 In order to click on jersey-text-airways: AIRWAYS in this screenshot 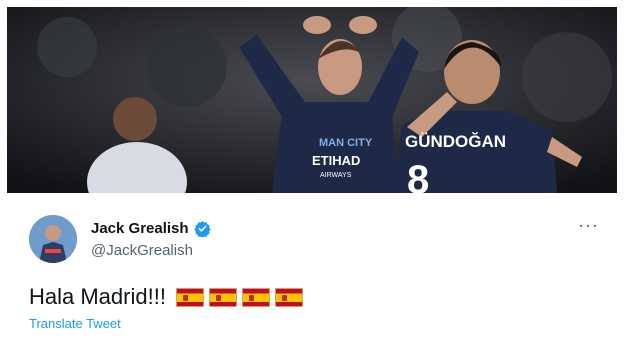, I will do `click(336, 175)`.